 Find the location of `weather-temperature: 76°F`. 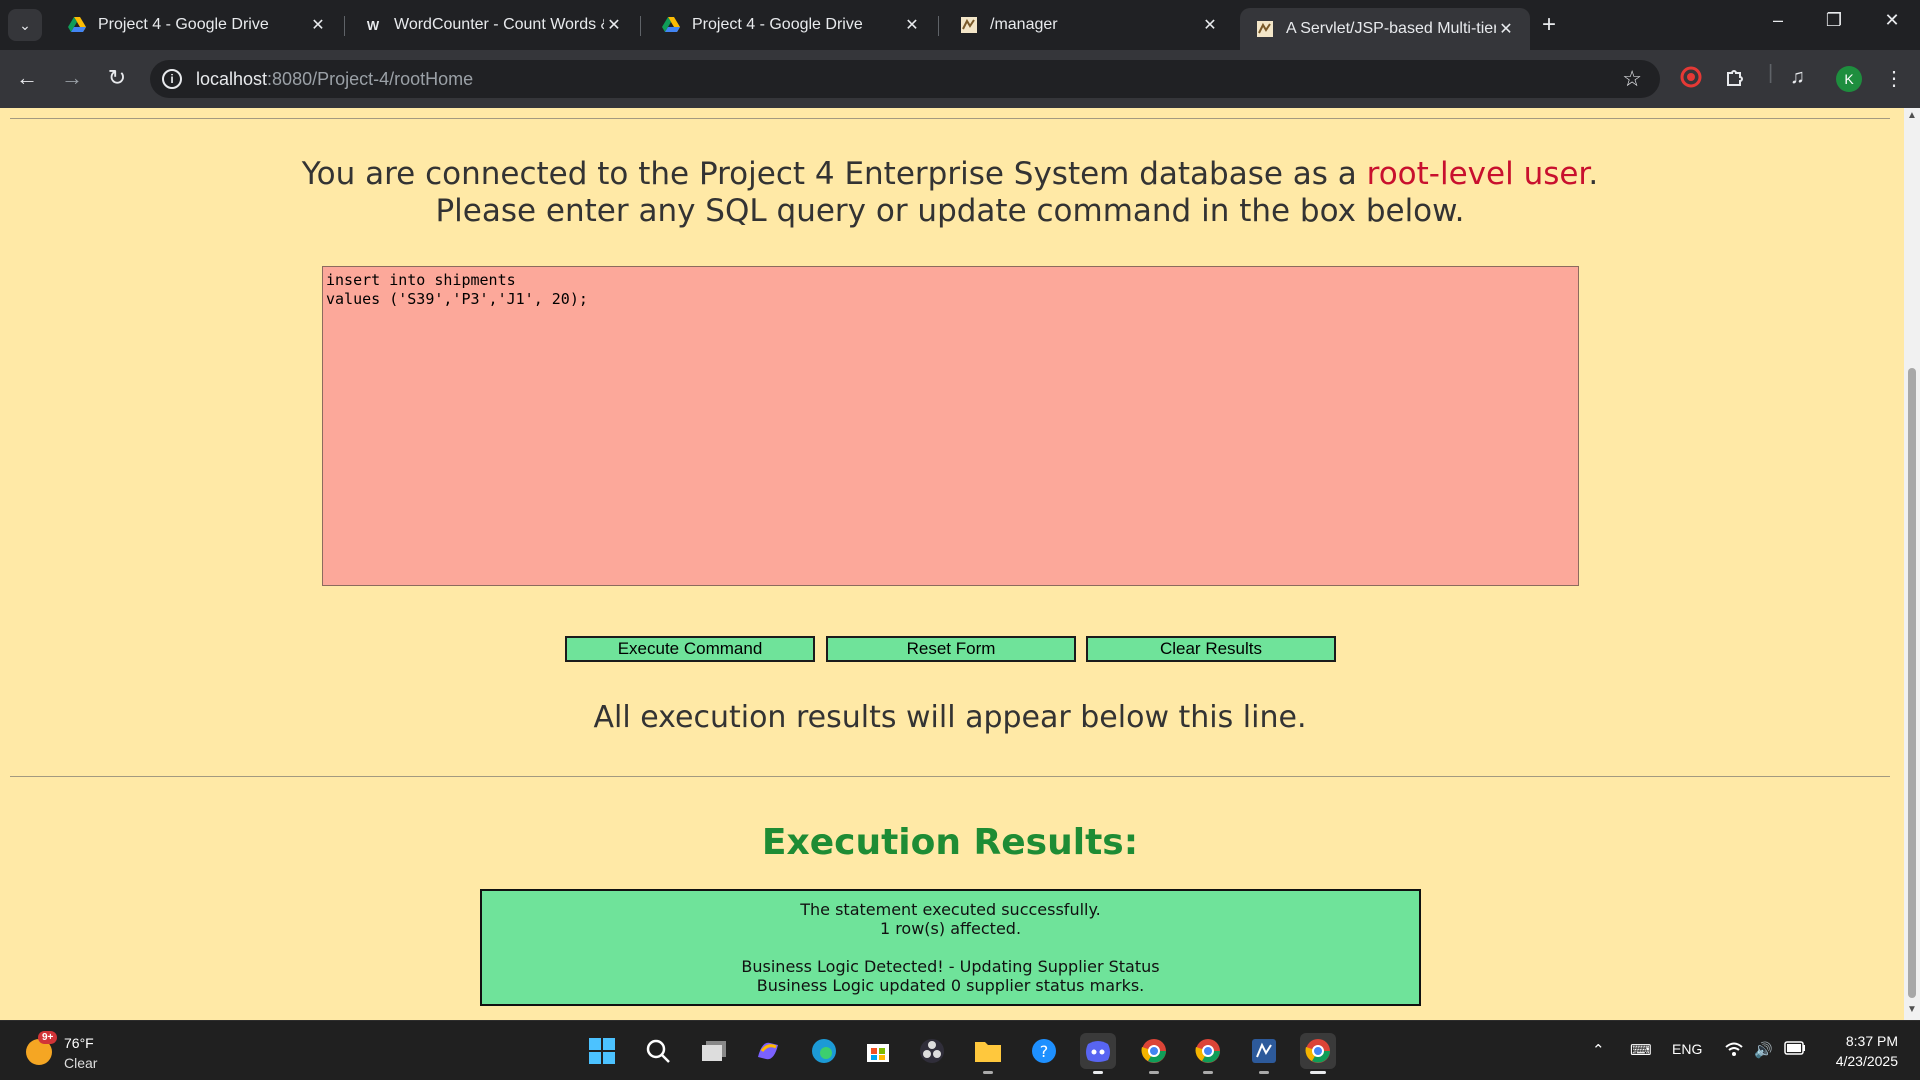

weather-temperature: 76°F is located at coordinates (79, 1043).